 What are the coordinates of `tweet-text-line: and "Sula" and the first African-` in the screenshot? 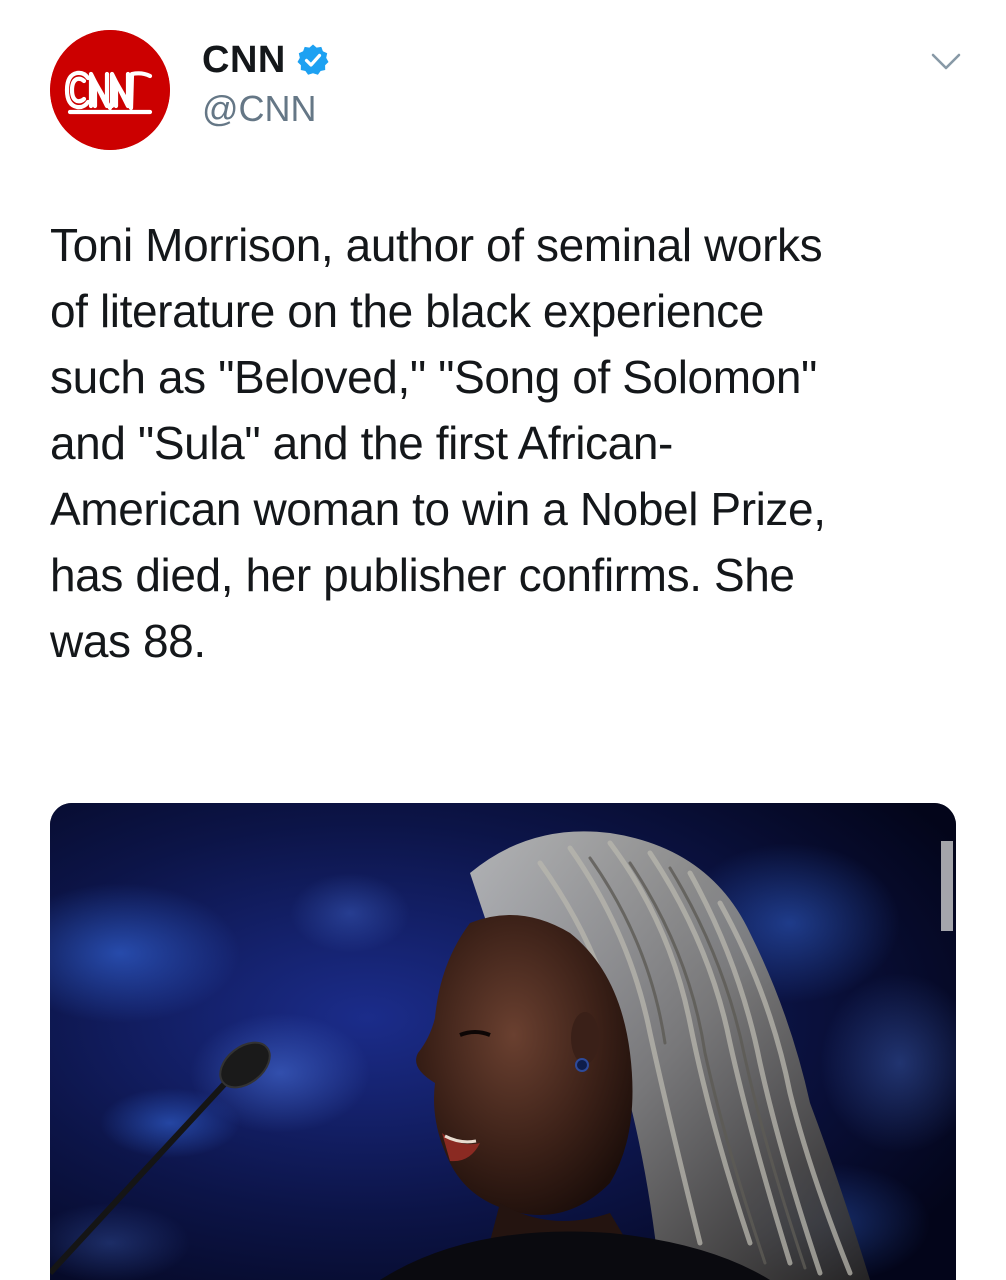 It's located at (361, 443).